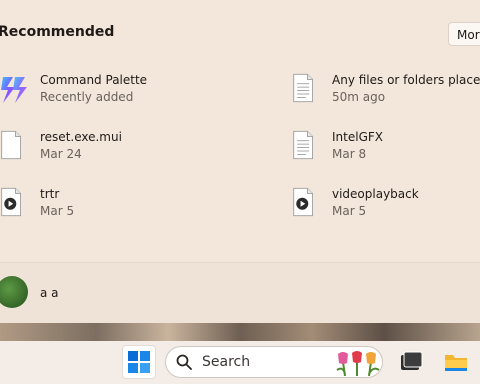 This screenshot has width=480, height=384. What do you see at coordinates (359, 97) in the screenshot?
I see `recommended-item-date: 50m ago` at bounding box center [359, 97].